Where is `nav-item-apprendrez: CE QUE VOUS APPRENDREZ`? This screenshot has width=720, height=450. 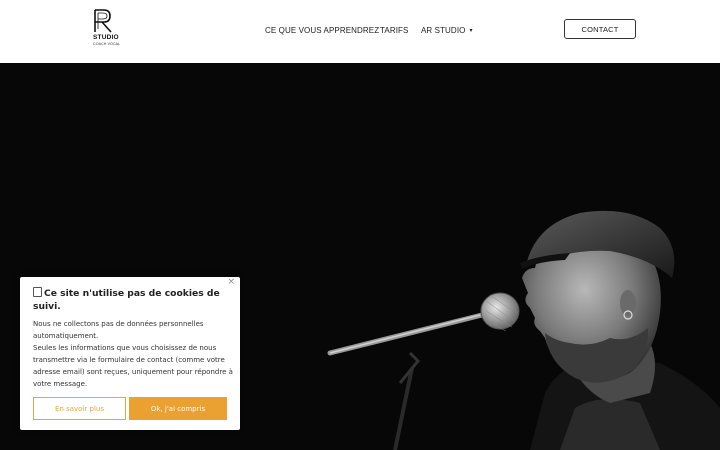
nav-item-apprendrez: CE QUE VOUS APPRENDREZ is located at coordinates (322, 30).